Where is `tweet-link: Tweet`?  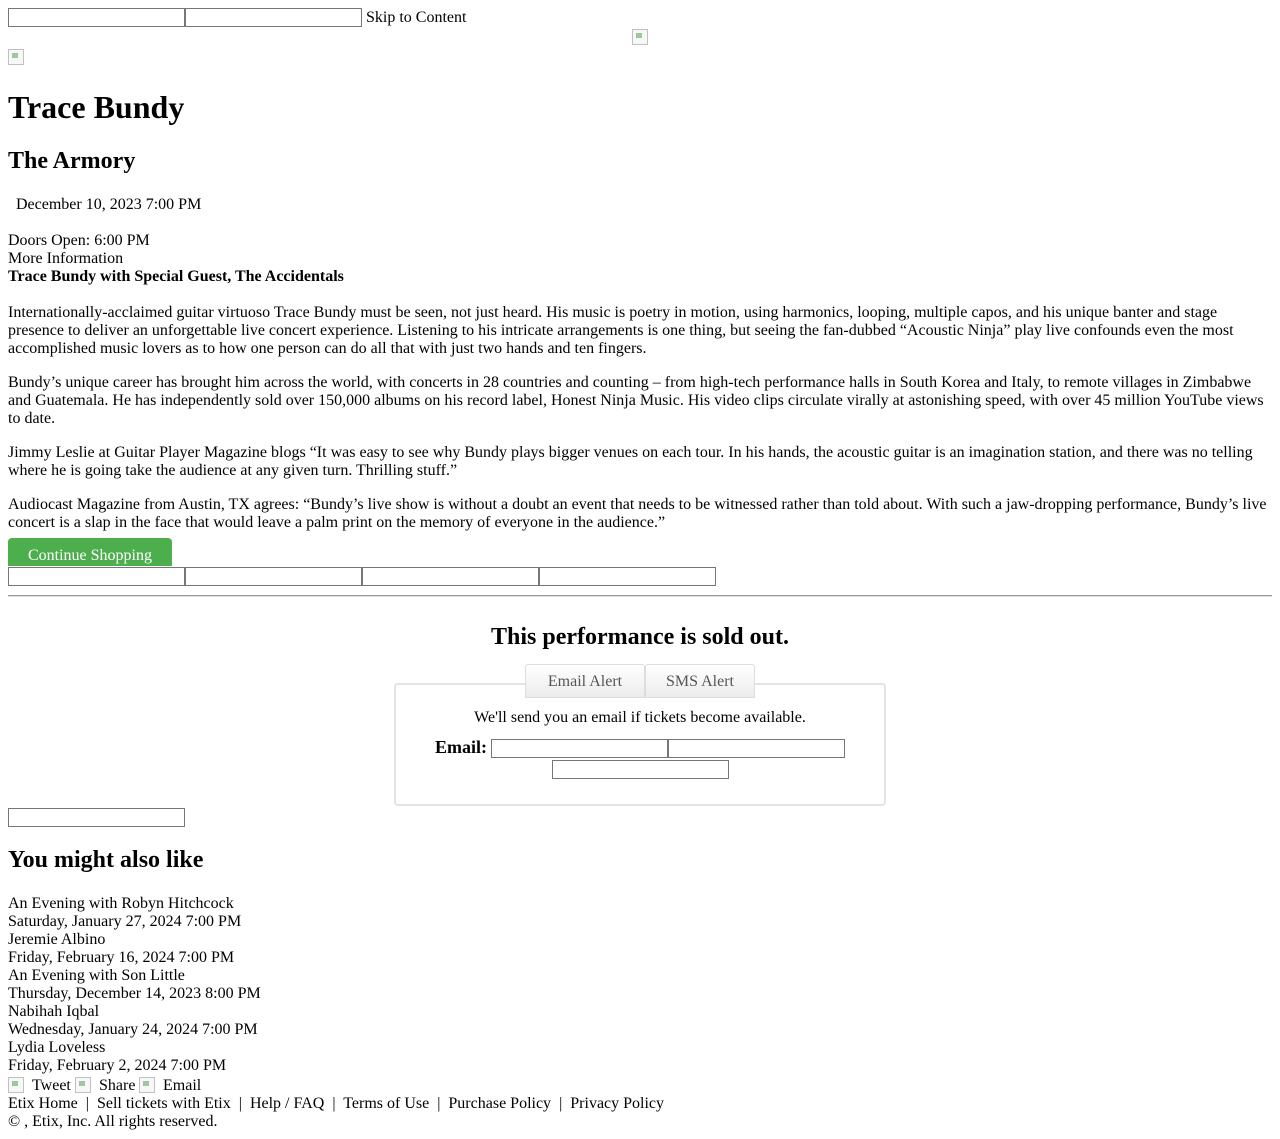 tweet-link: Tweet is located at coordinates (51, 1086).